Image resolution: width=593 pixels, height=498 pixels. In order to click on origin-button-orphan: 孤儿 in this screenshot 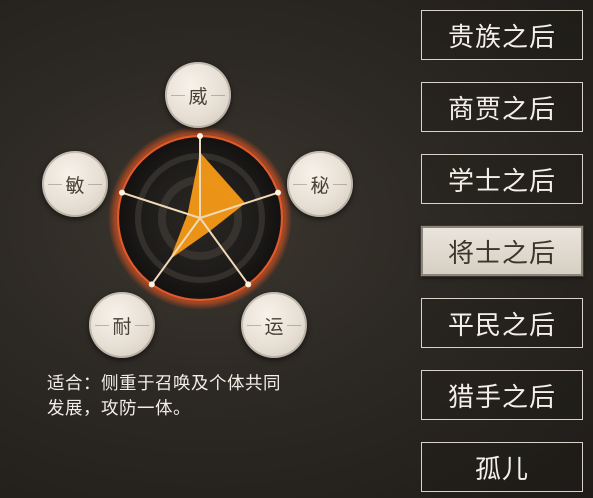, I will do `click(502, 467)`.